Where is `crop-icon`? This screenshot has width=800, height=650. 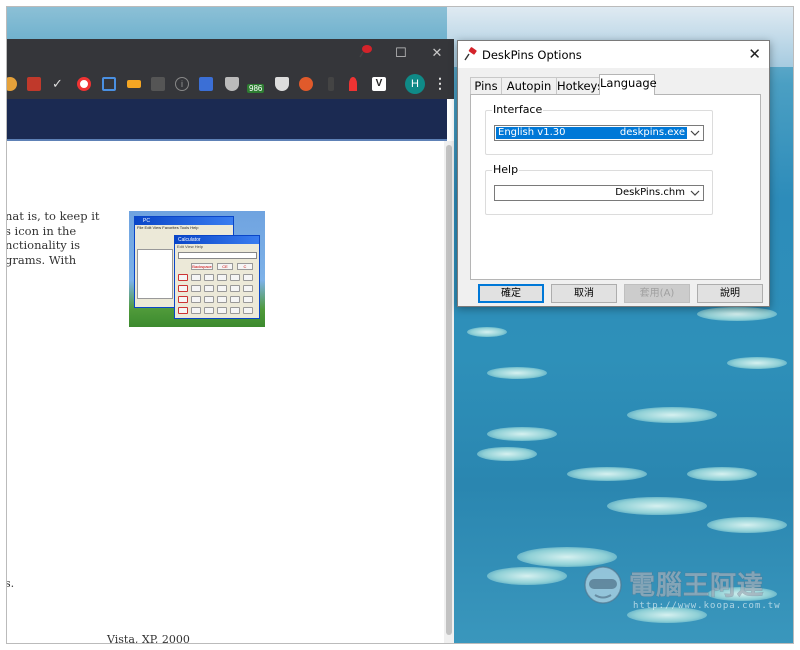
crop-icon is located at coordinates (109, 84).